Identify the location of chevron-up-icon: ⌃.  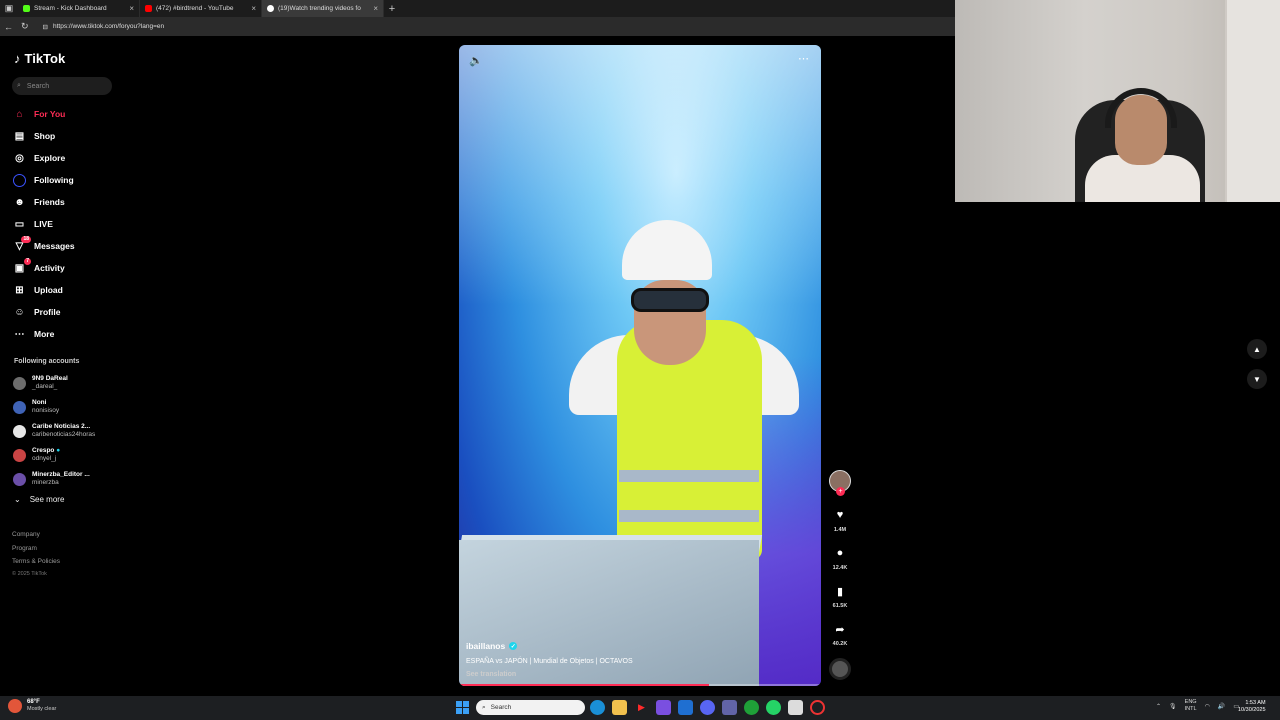
(1158, 706).